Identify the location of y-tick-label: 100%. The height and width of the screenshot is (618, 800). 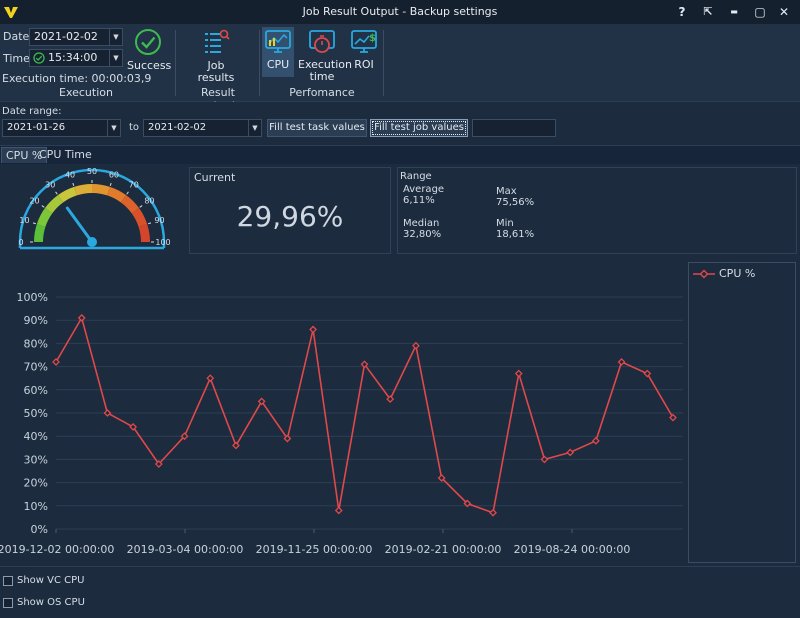
(32, 297).